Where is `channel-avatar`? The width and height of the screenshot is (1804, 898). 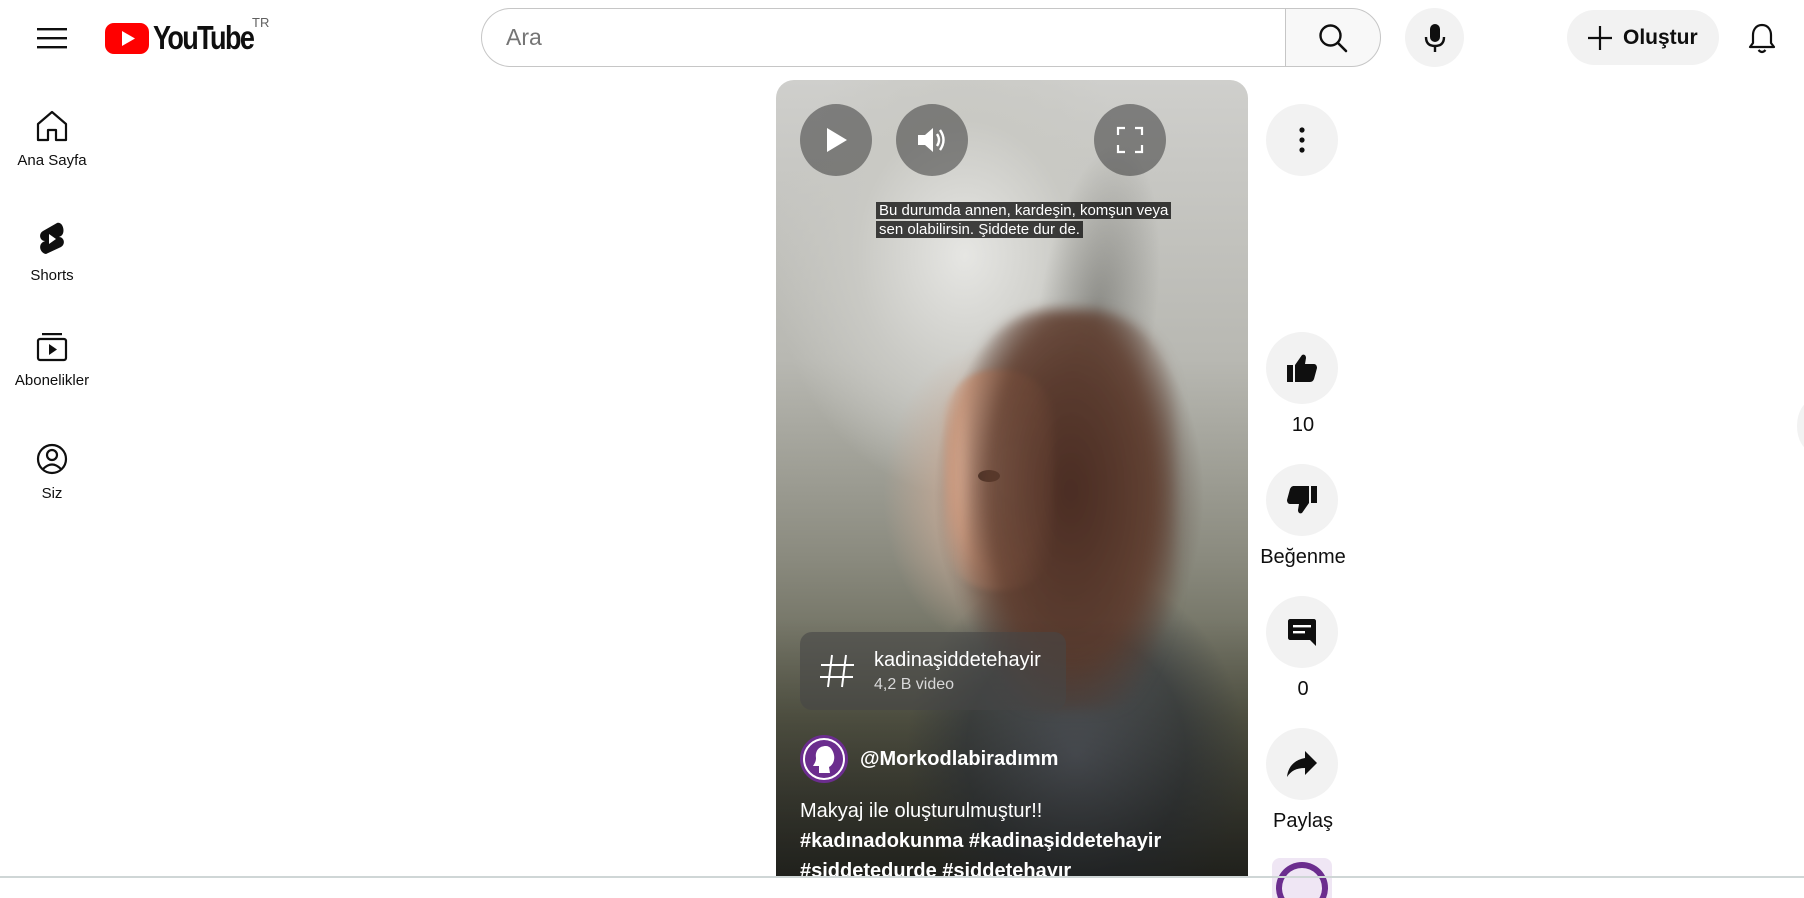 channel-avatar is located at coordinates (824, 759).